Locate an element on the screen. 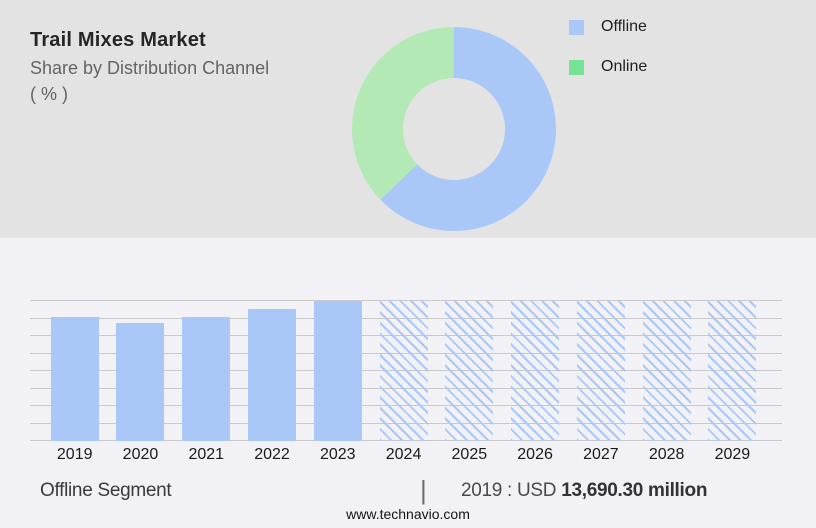 This screenshot has height=528, width=816. page-subtitle: Share by Distribution Channel is located at coordinates (150, 68).